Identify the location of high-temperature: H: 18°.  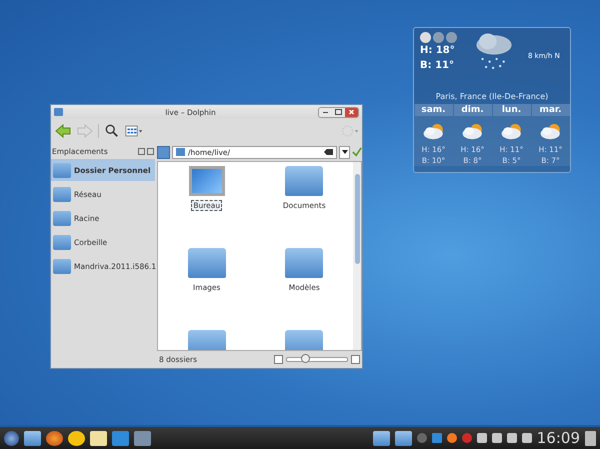
(438, 51).